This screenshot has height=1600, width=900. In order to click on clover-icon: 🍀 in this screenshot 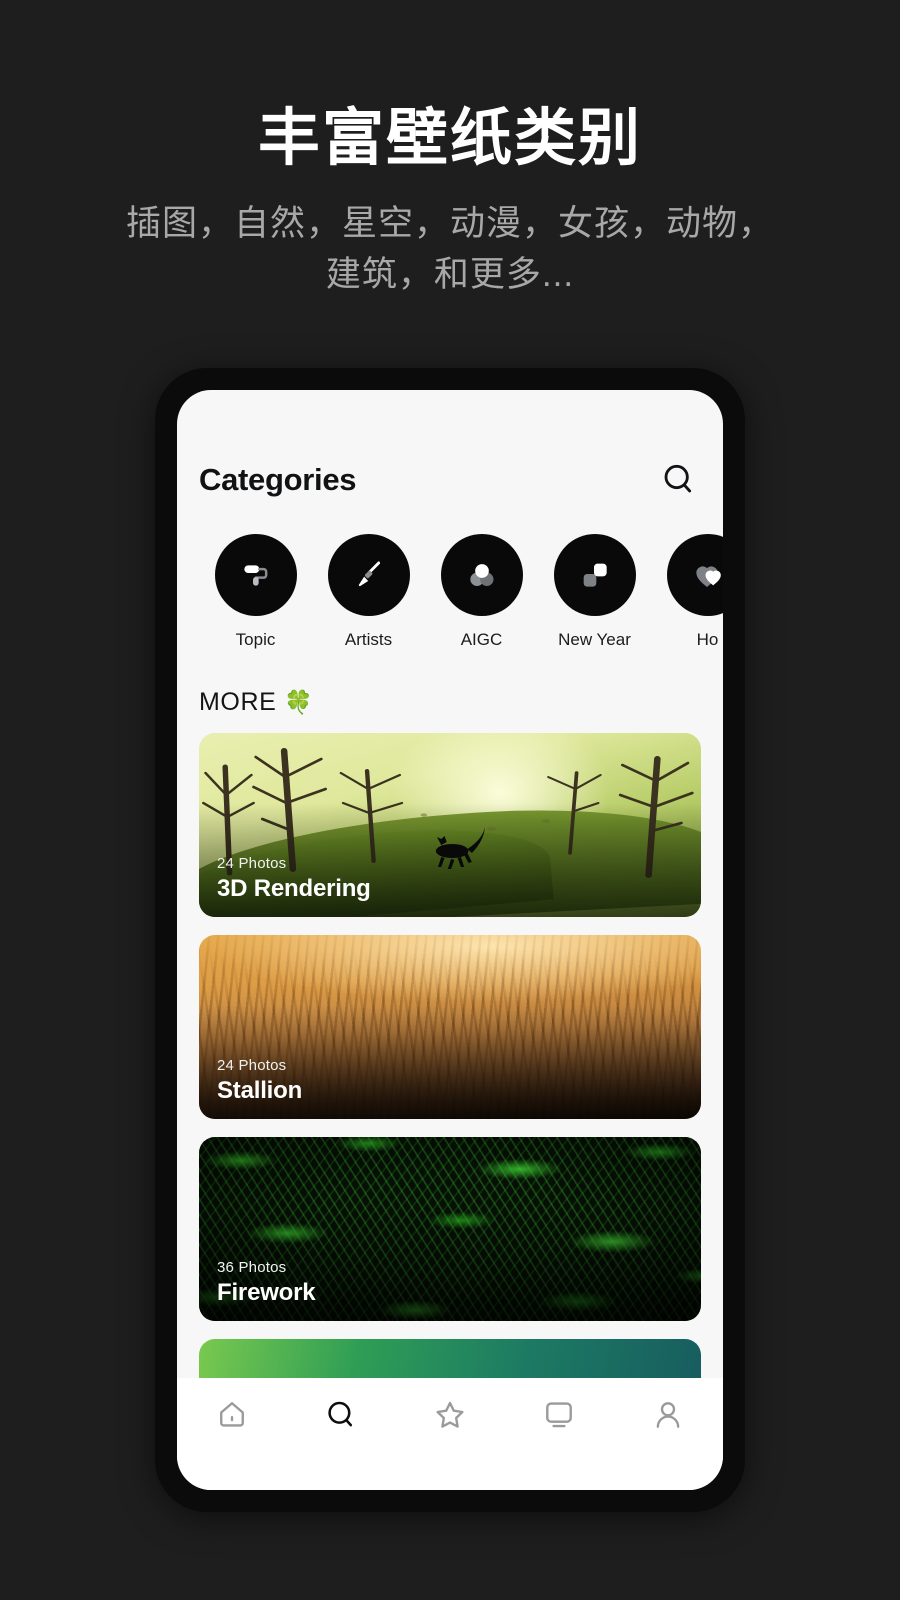, I will do `click(299, 702)`.